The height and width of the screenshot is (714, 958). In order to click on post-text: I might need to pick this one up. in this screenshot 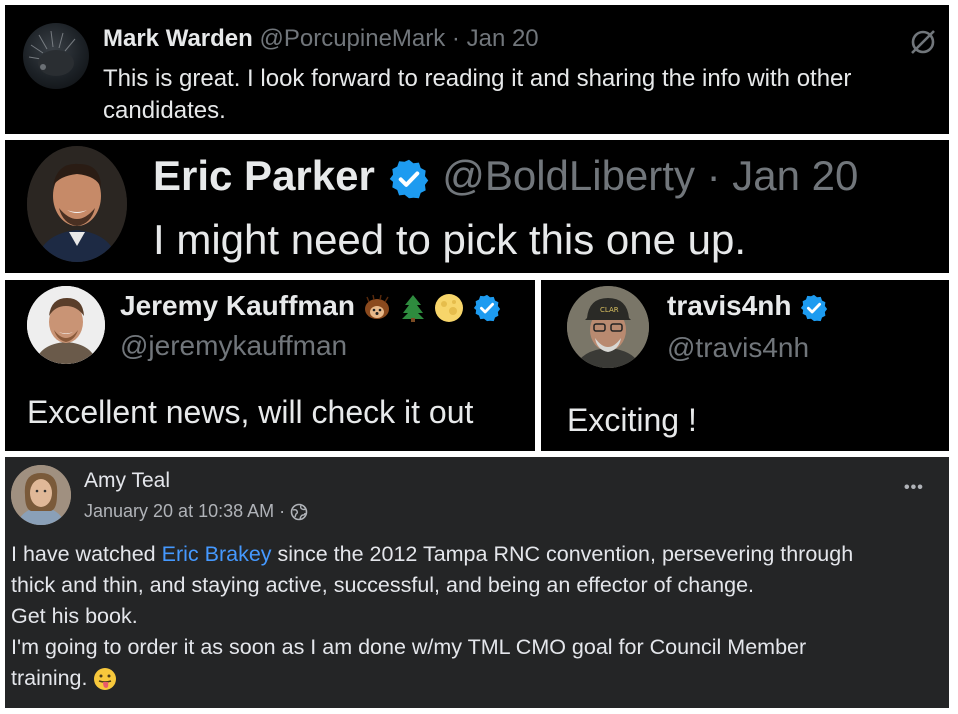, I will do `click(450, 239)`.